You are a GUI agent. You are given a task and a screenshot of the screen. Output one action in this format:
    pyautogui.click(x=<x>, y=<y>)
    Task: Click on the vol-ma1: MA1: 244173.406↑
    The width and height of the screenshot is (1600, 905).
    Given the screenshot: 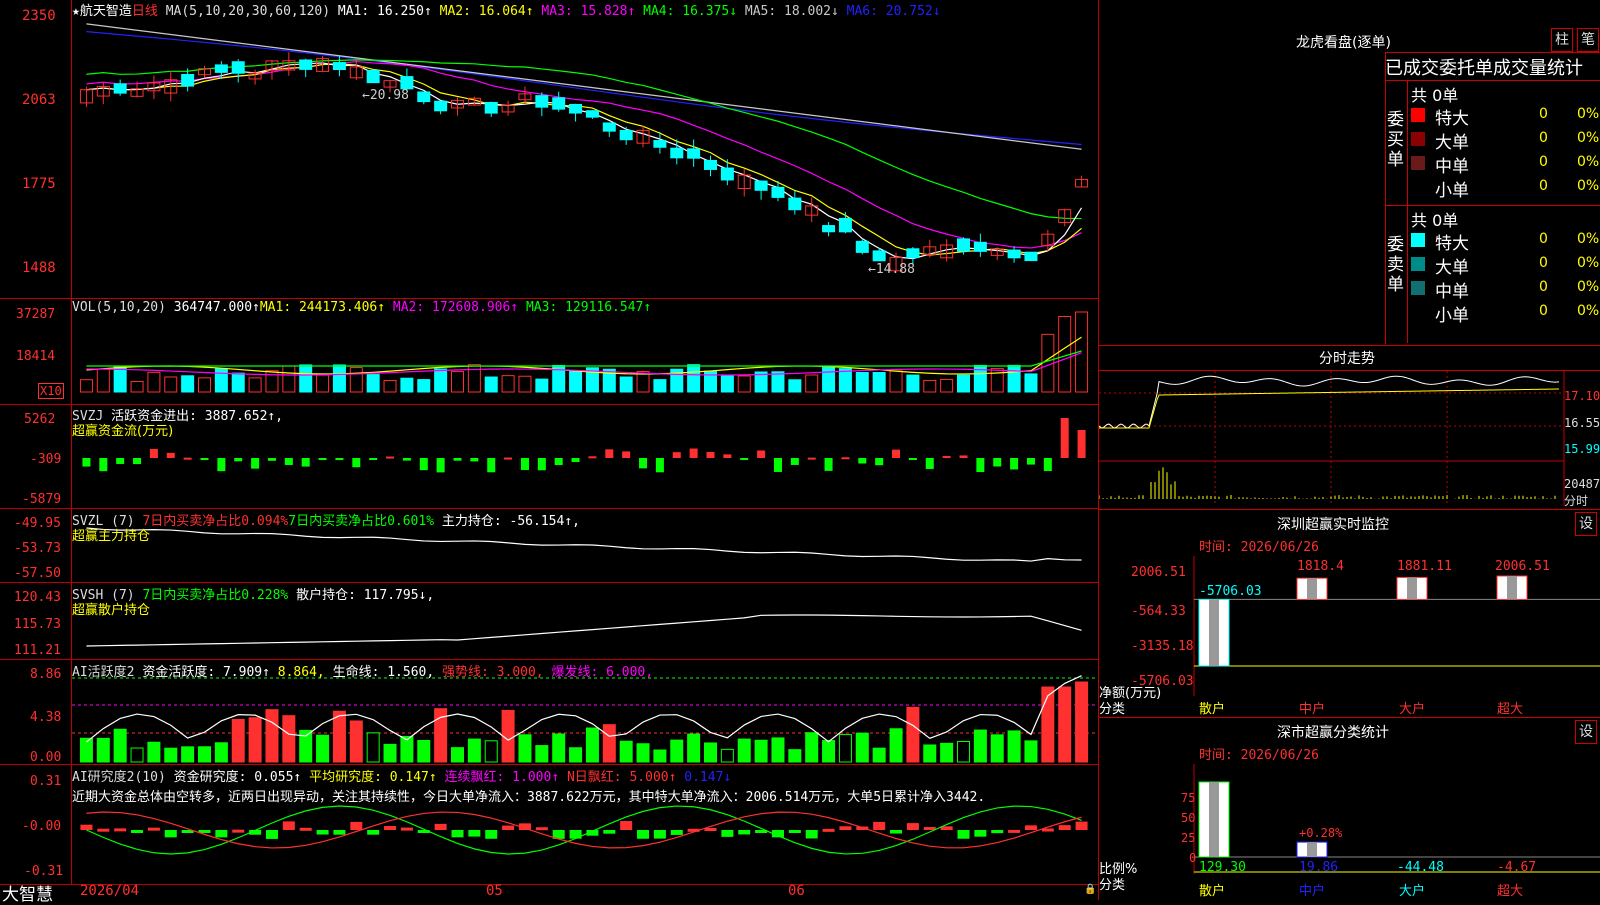 What is the action you would take?
    pyautogui.click(x=322, y=307)
    